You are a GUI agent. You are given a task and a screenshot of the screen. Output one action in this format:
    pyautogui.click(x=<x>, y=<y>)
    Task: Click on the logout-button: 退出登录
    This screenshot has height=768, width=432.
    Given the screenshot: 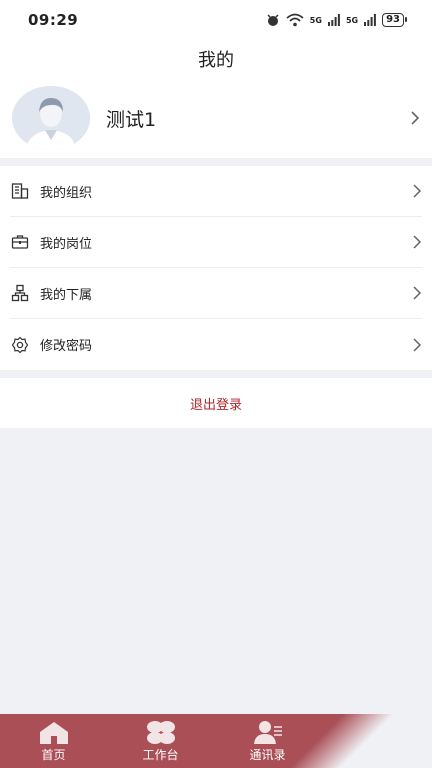 What is the action you would take?
    pyautogui.click(x=216, y=403)
    